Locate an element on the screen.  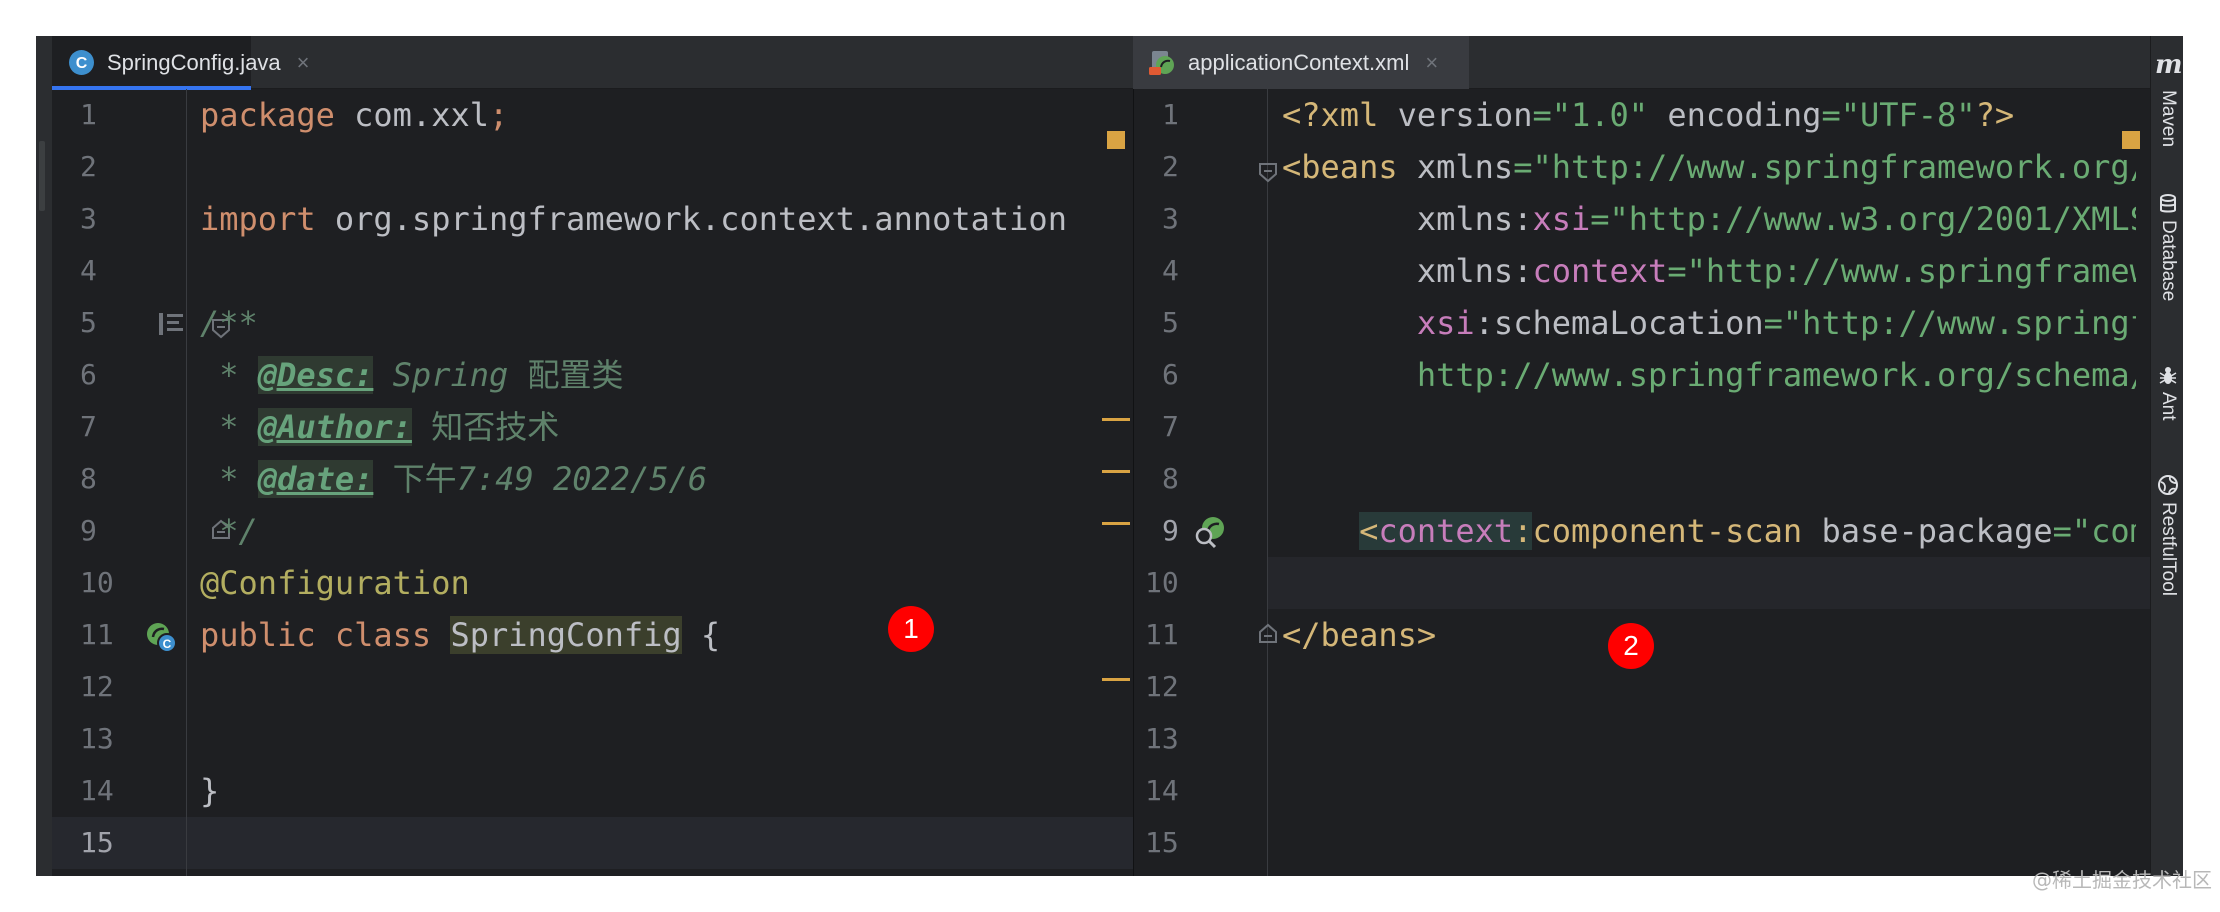
left-tool-strip is located at coordinates (44, 456).